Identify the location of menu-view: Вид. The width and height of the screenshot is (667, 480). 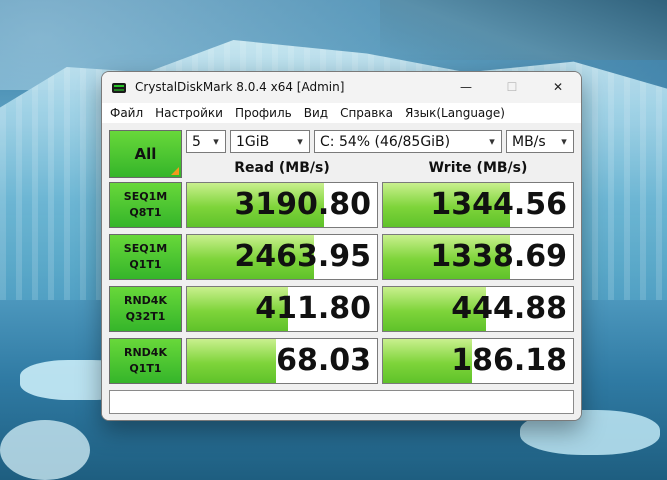
(316, 113).